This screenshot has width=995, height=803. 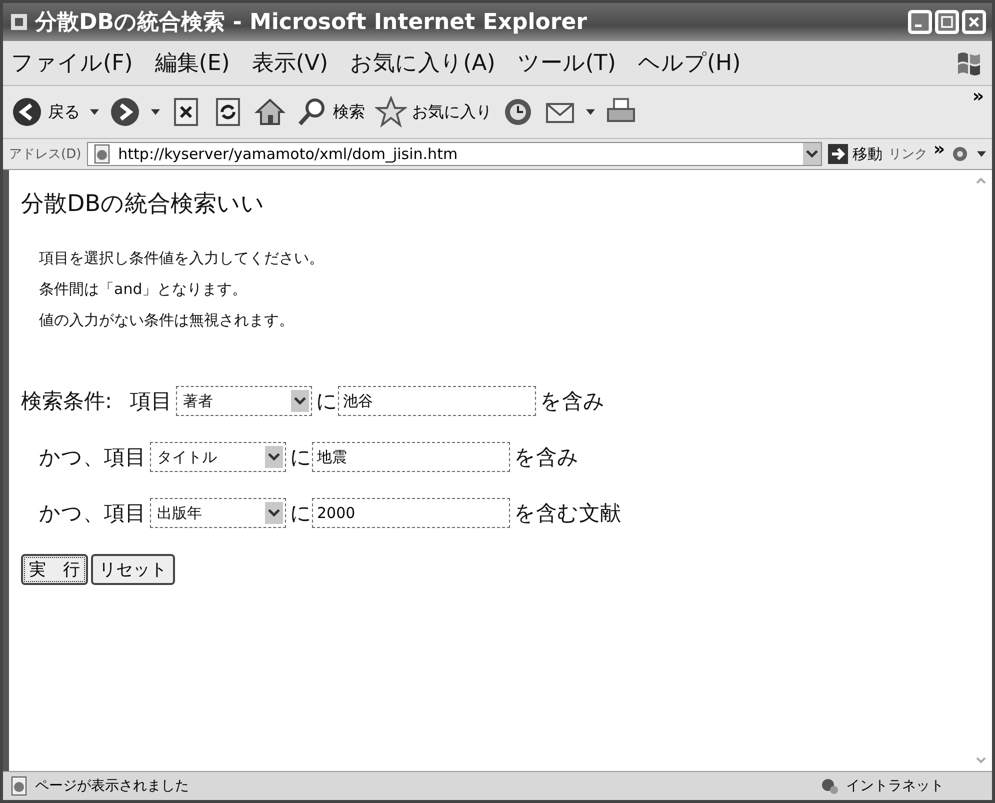 I want to click on go-button: 移動, so click(x=855, y=154).